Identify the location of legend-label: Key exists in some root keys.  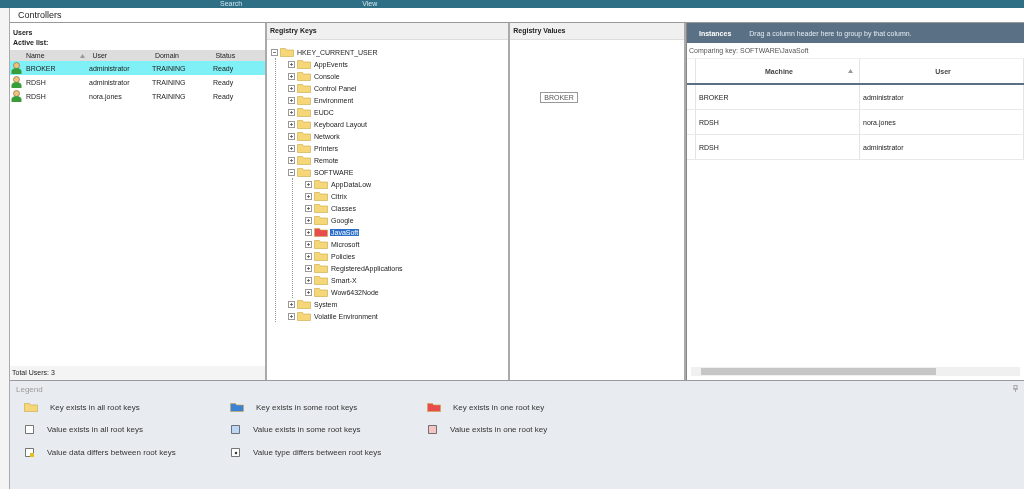
(307, 407).